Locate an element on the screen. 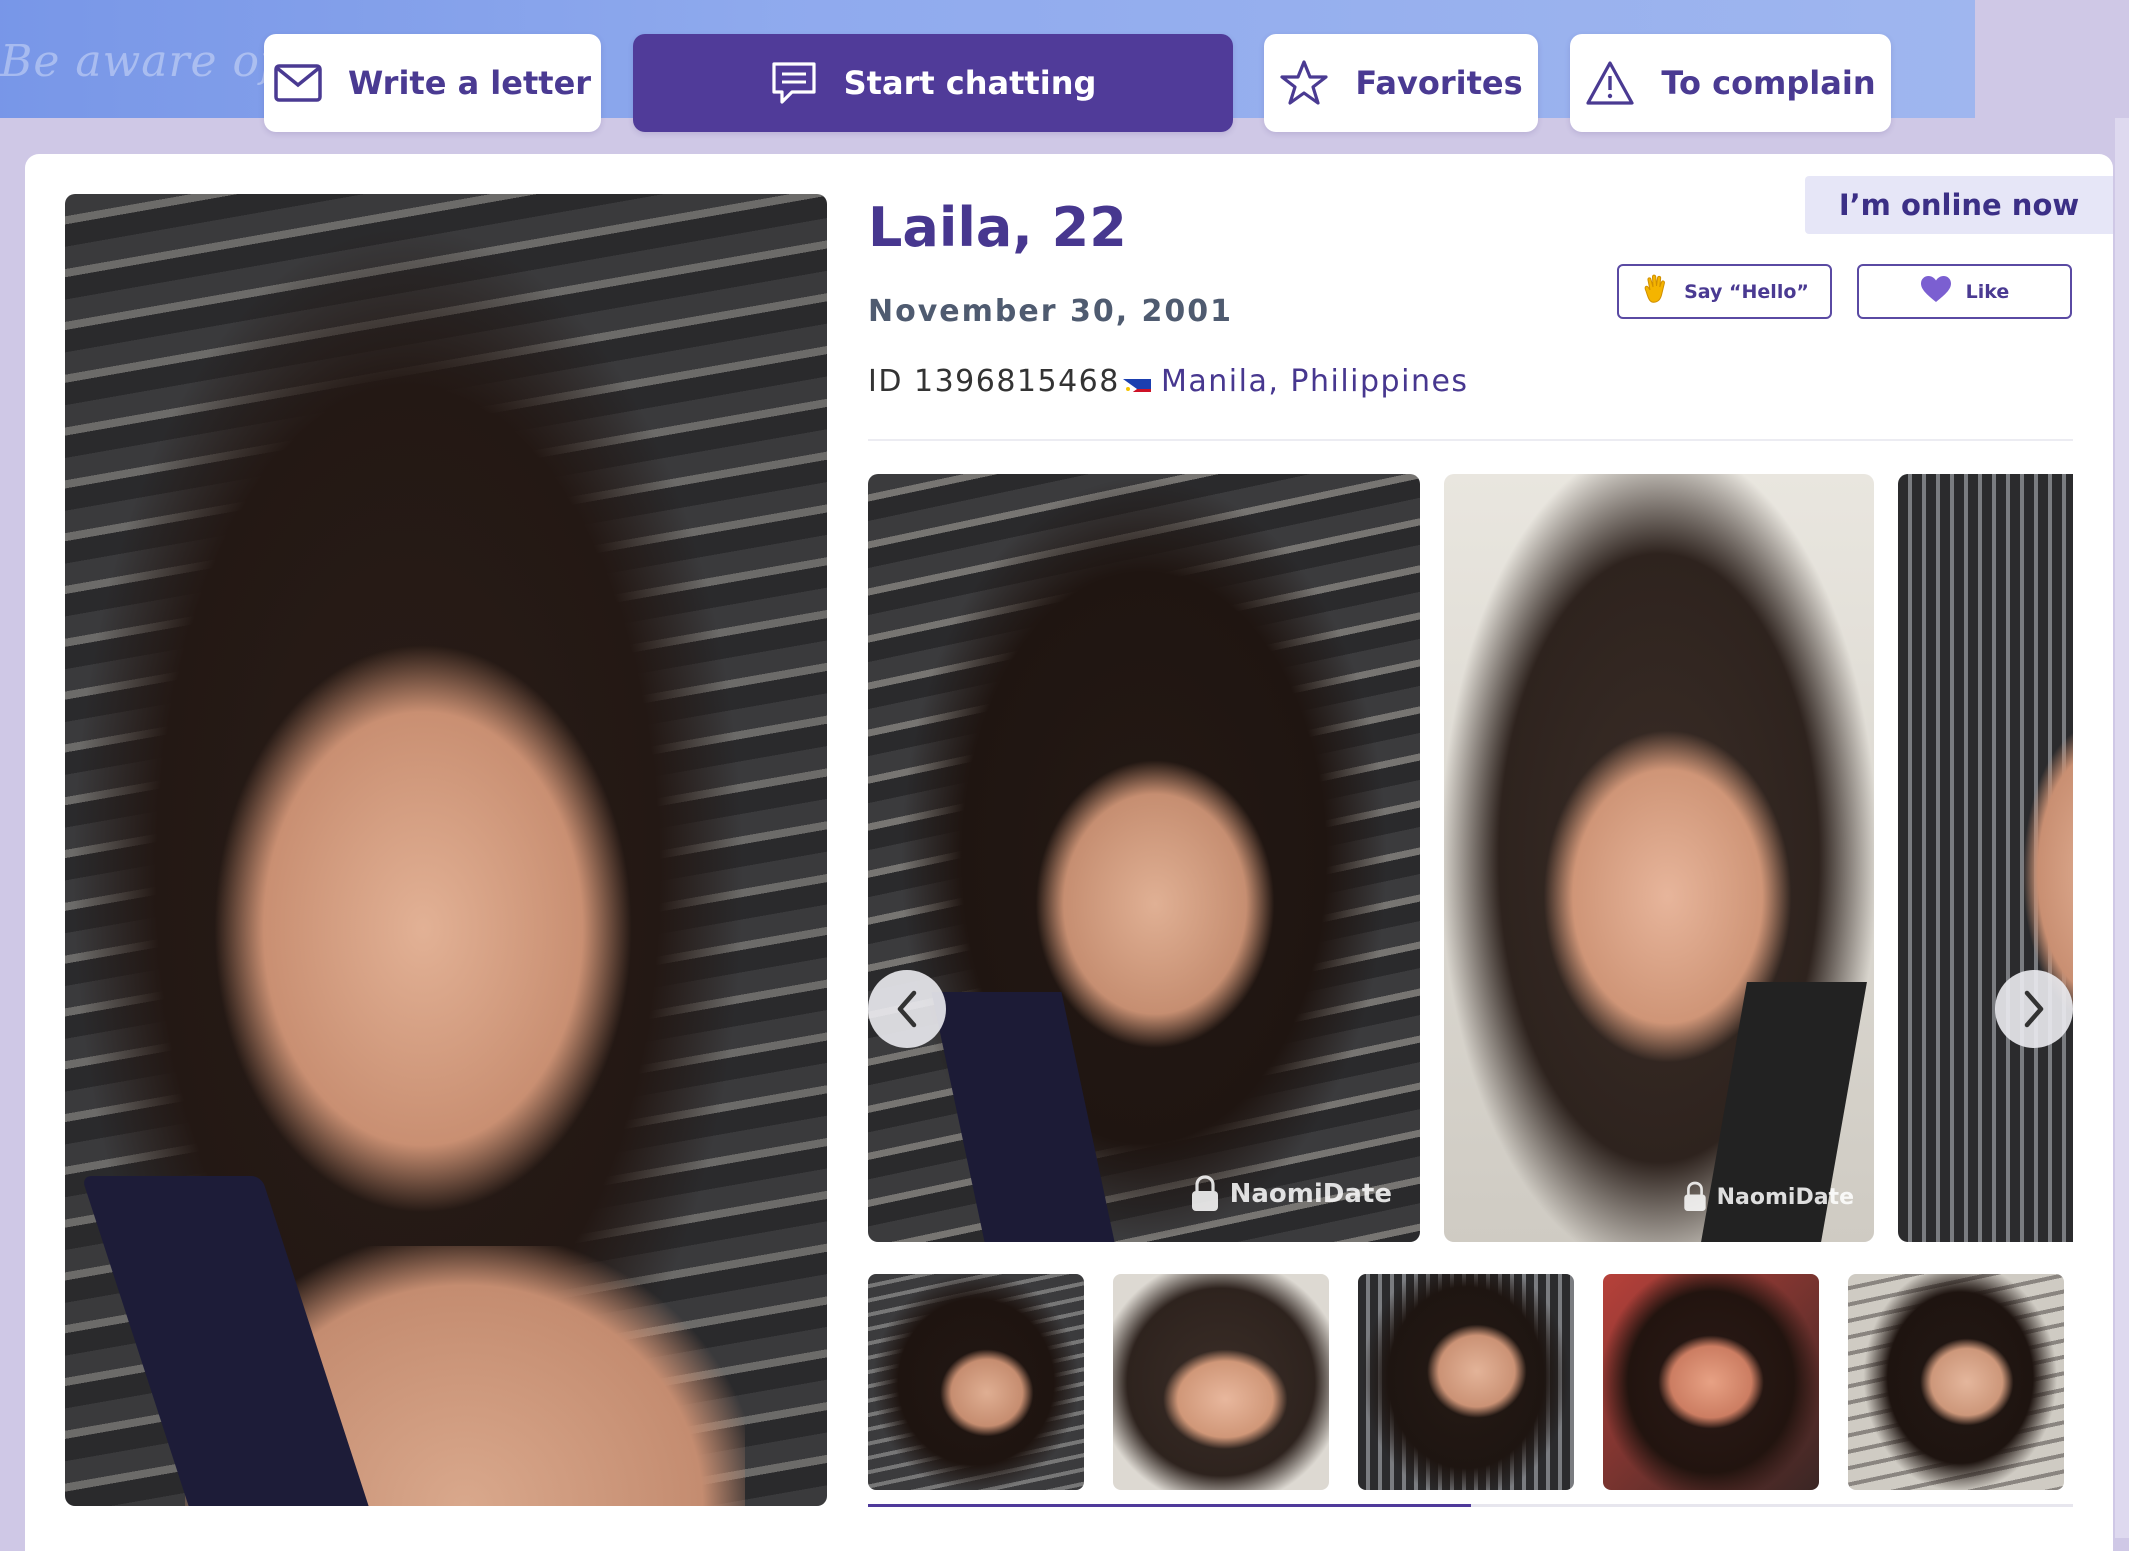 This screenshot has height=1551, width=2129. divider is located at coordinates (1470, 440).